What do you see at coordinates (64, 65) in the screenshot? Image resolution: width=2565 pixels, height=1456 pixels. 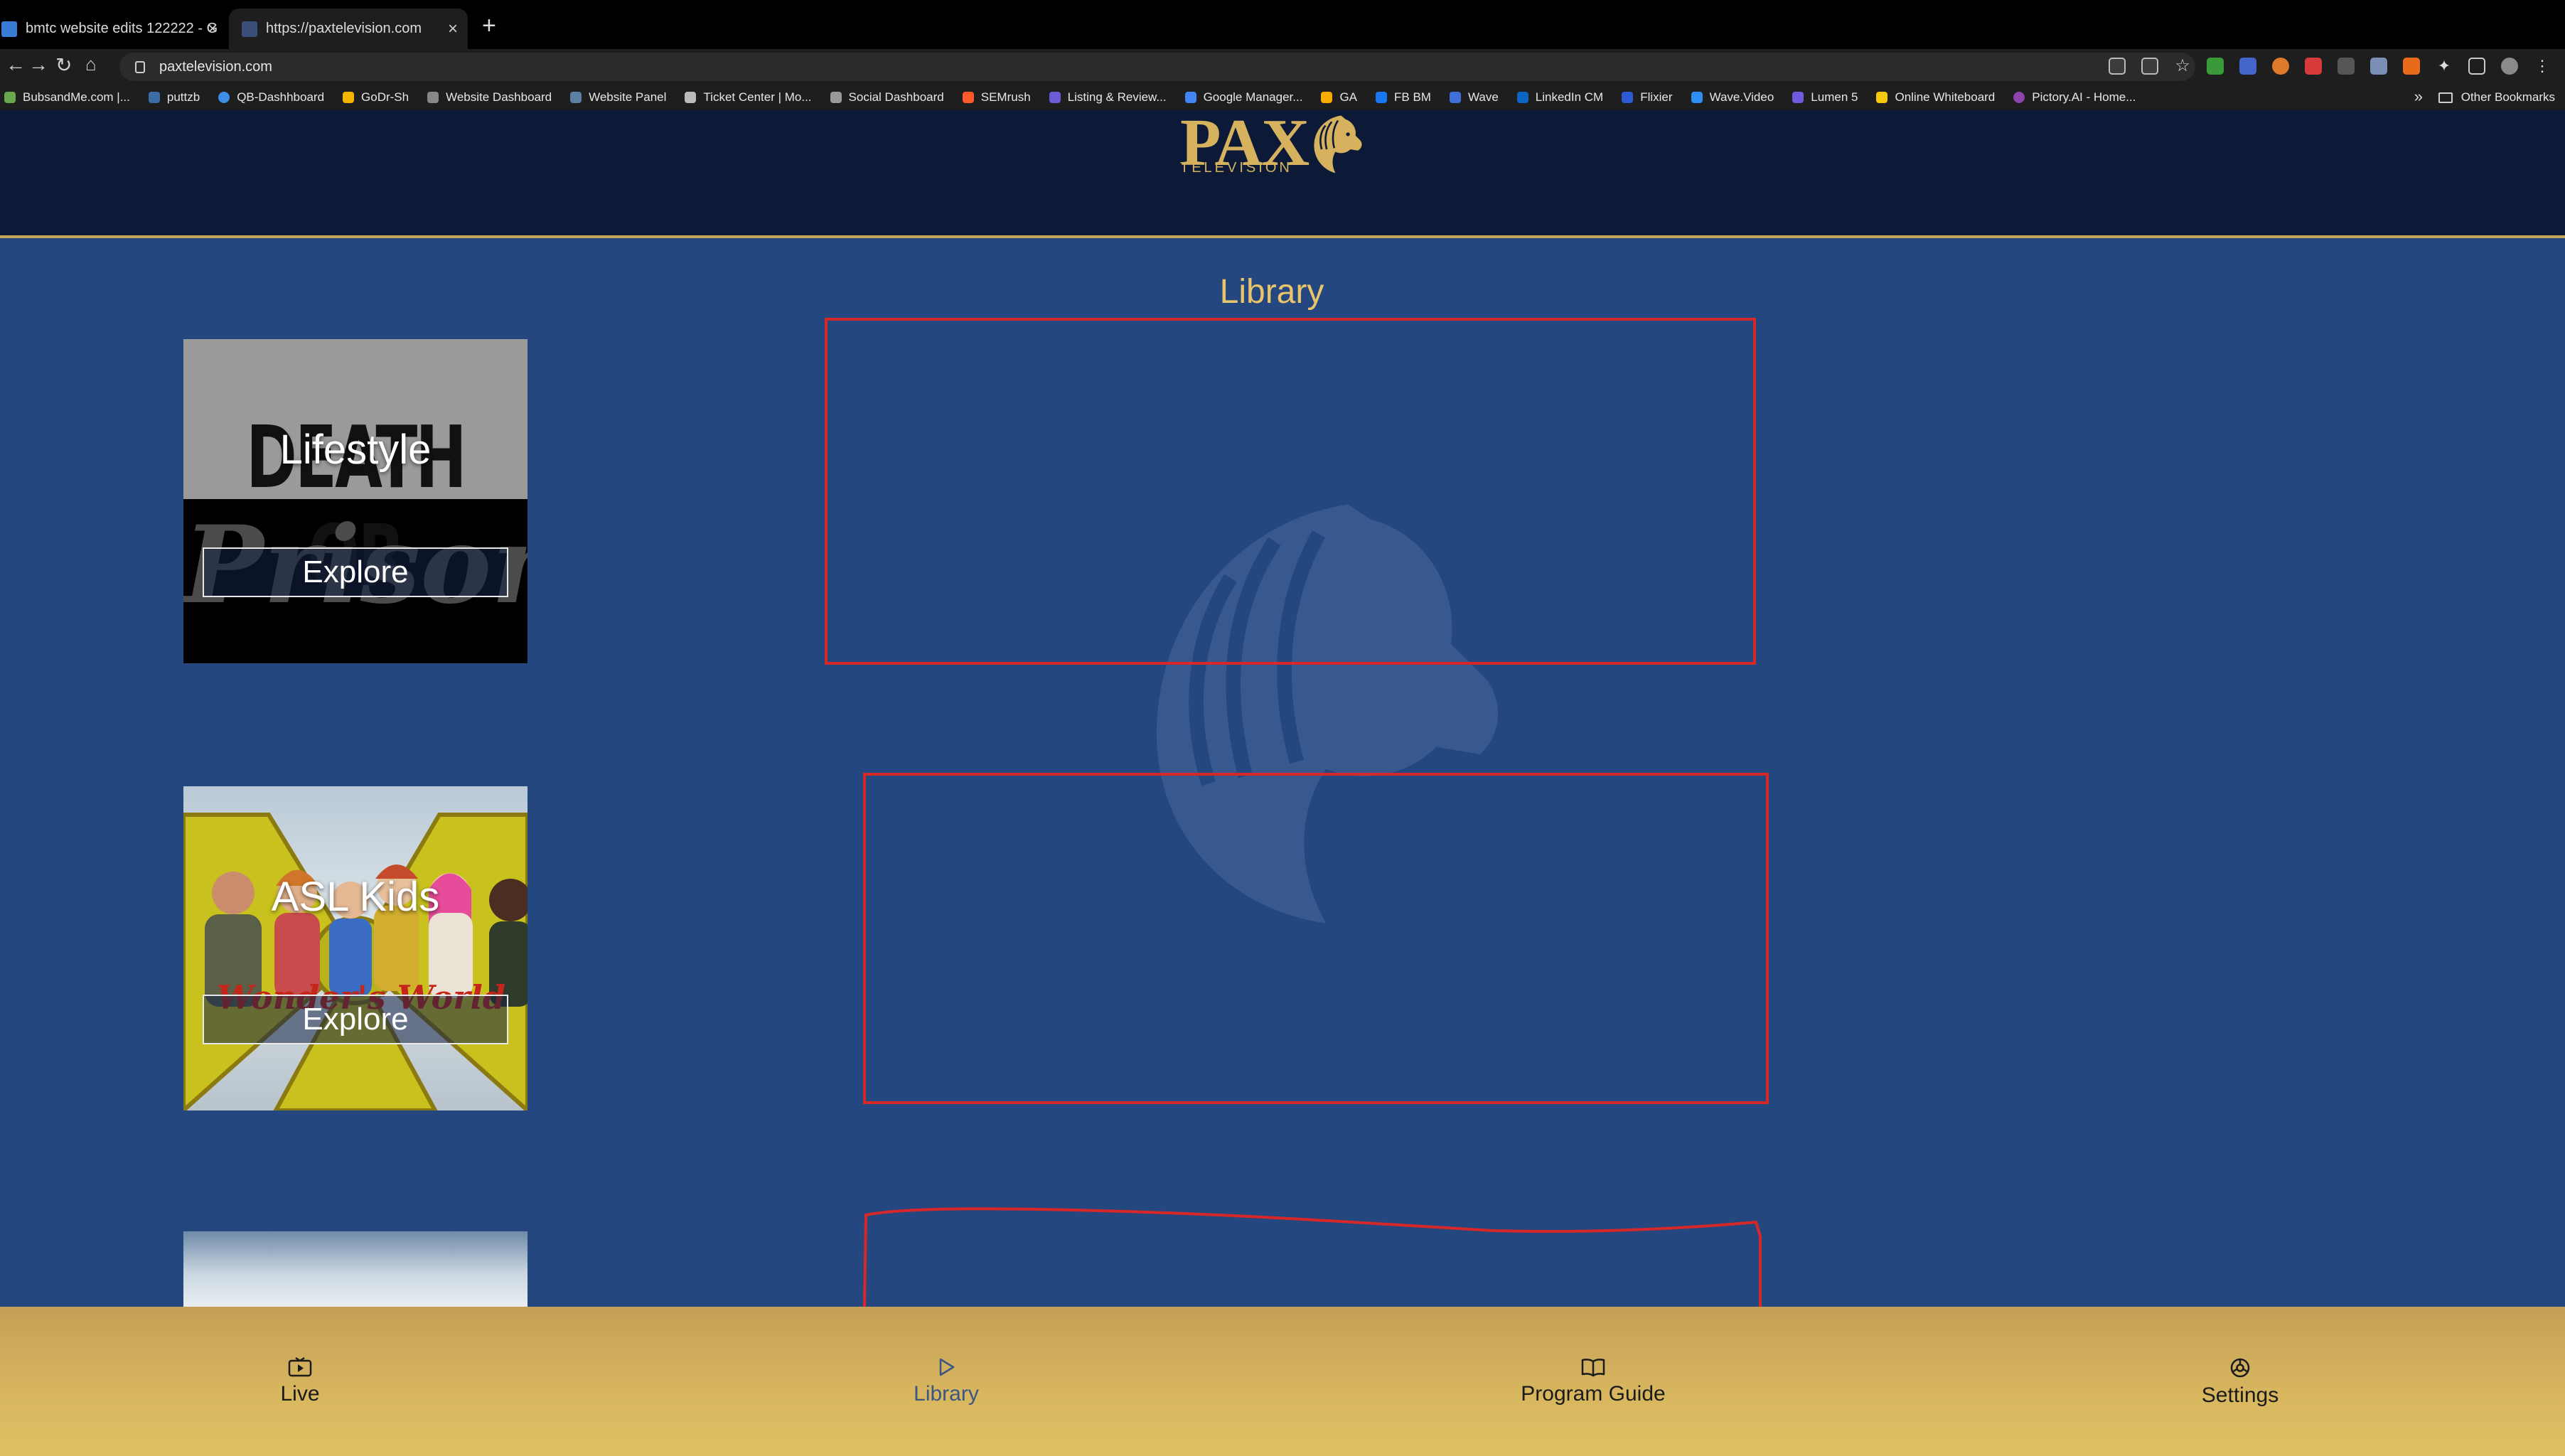 I see `reload-icon: ↻` at bounding box center [64, 65].